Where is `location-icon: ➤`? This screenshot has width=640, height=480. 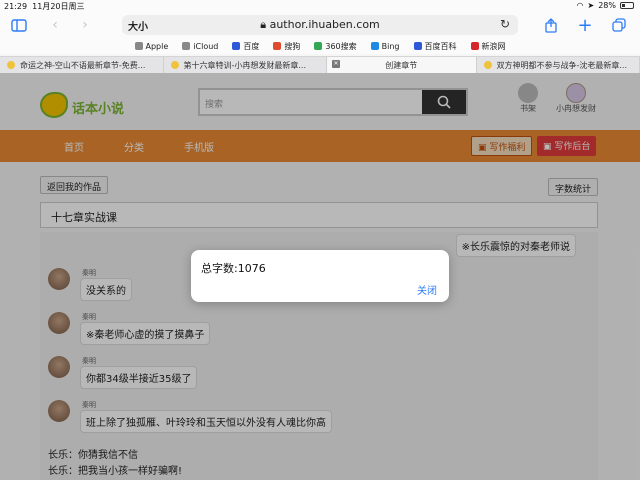
location-icon: ➤ is located at coordinates (591, 5).